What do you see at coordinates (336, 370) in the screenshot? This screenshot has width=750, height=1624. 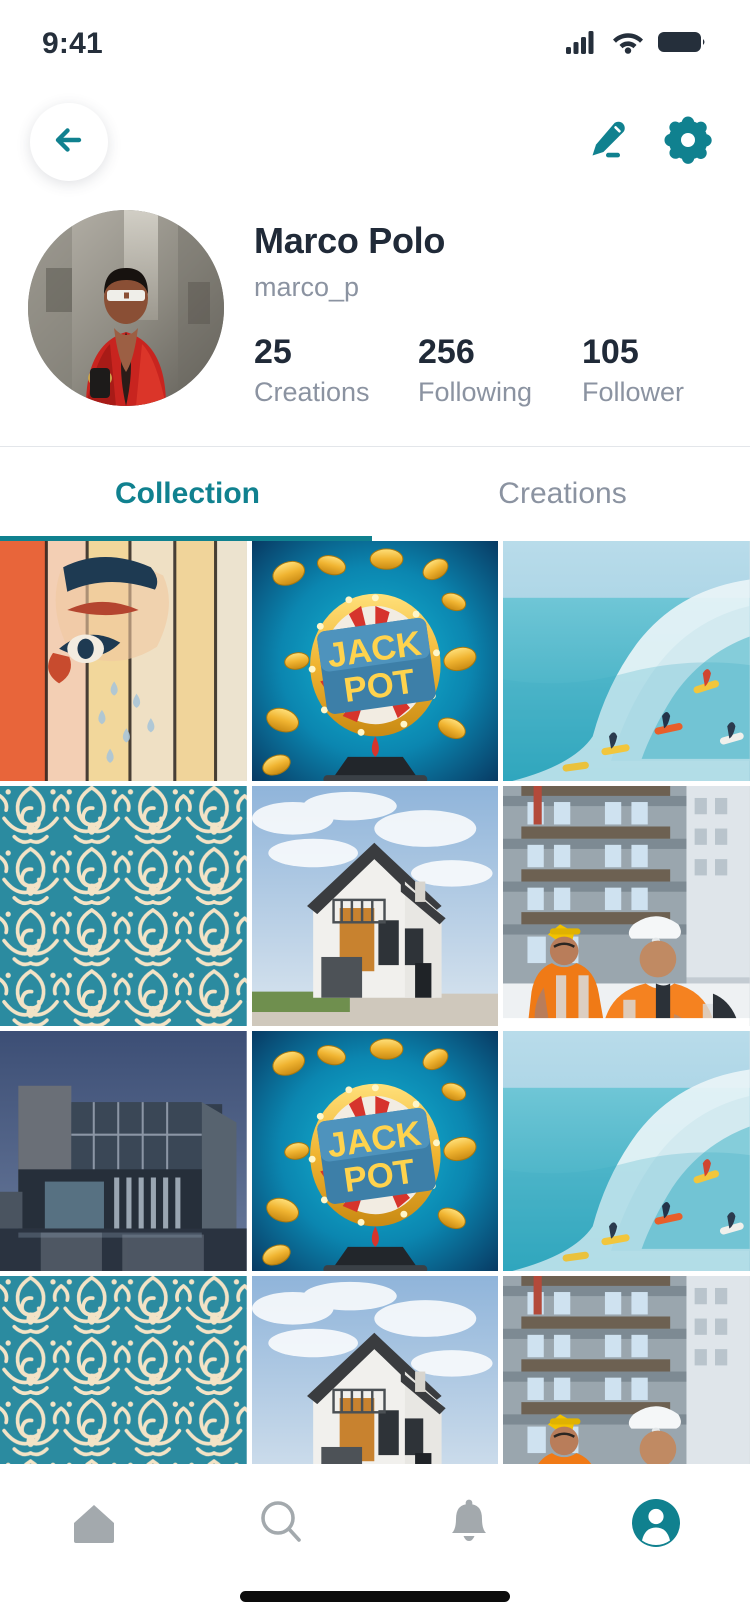 I see `stat-creations: 25 Creations` at bounding box center [336, 370].